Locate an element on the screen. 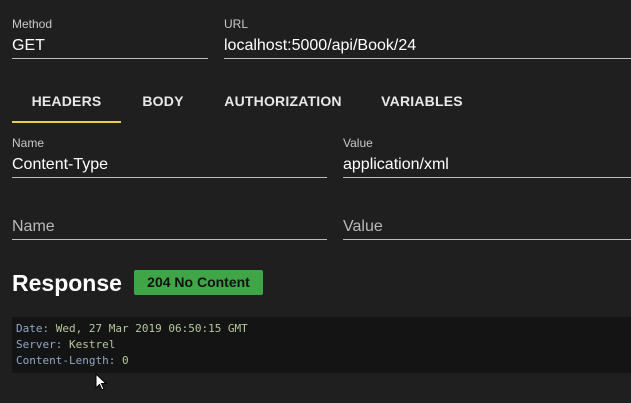 This screenshot has height=403, width=631. response-header-row: Content-Length: 0 is located at coordinates (72, 360).